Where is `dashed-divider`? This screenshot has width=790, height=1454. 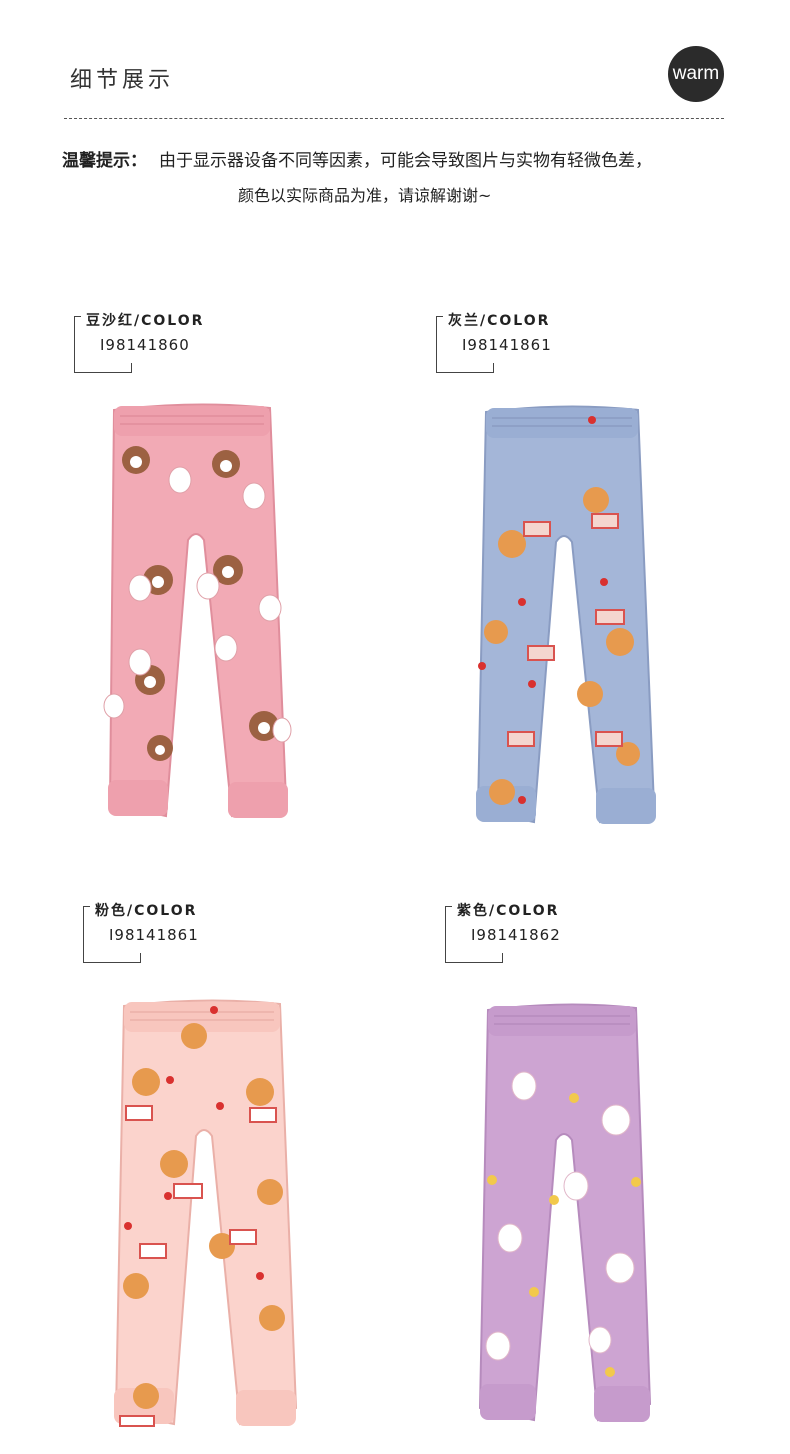
dashed-divider is located at coordinates (394, 118).